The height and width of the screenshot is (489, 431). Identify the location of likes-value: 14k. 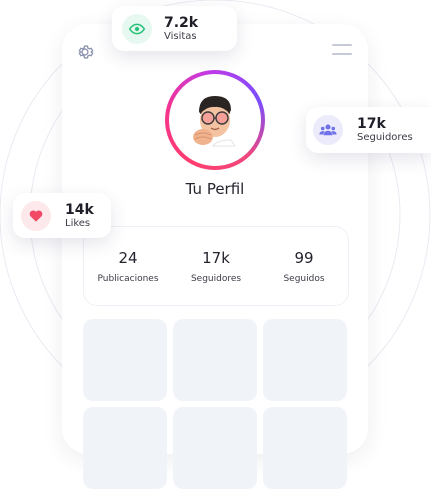
(79, 209).